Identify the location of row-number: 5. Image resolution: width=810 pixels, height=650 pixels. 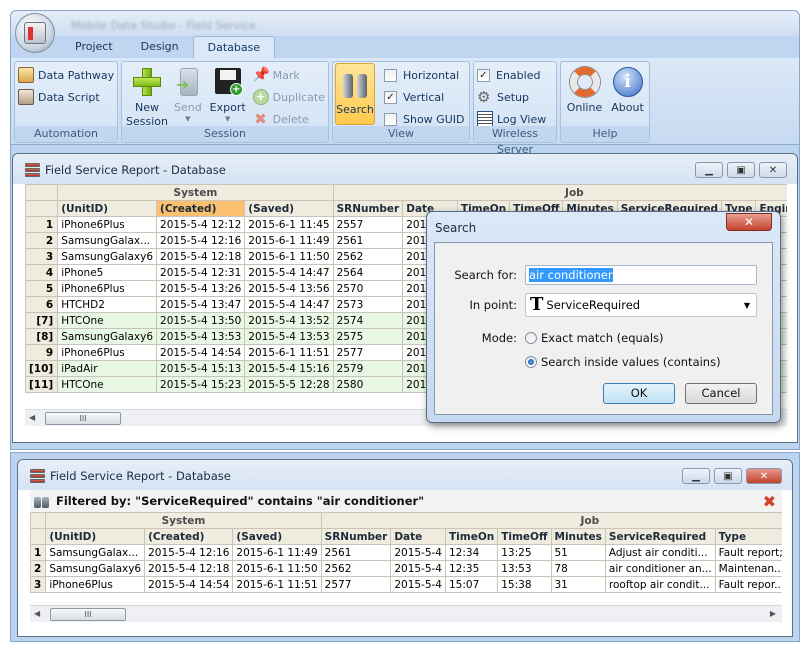
(42, 288).